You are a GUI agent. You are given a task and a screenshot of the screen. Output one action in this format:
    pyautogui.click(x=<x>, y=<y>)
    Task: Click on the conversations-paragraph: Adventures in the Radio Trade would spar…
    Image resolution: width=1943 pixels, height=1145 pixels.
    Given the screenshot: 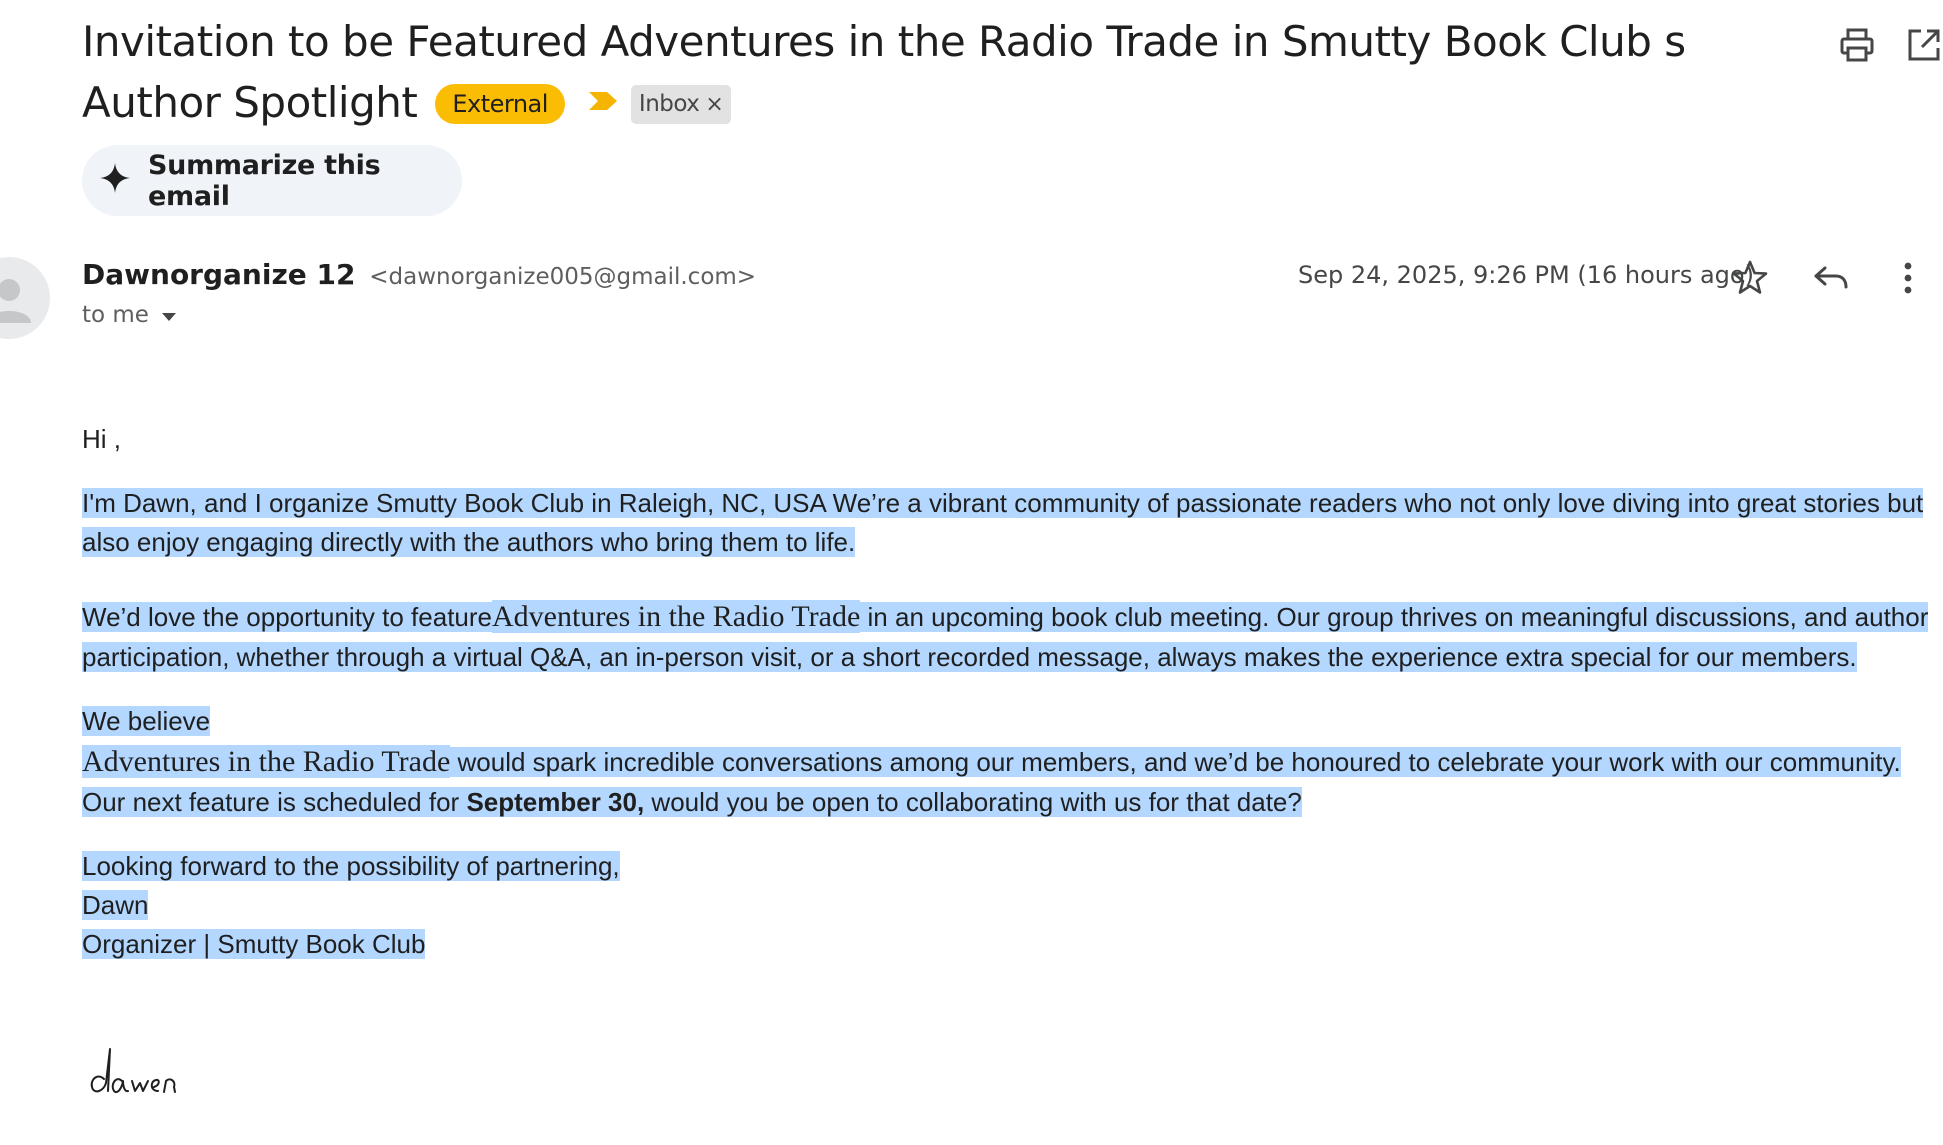 What is the action you would take?
    pyautogui.click(x=1012, y=762)
    